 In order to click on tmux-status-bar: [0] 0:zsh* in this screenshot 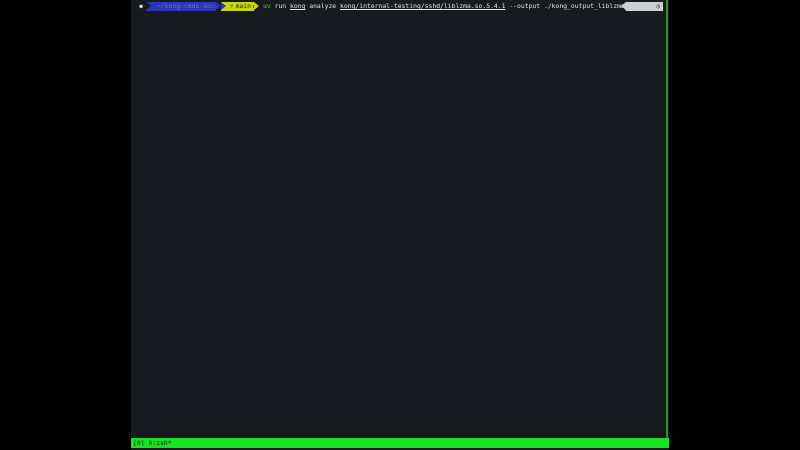, I will do `click(400, 443)`.